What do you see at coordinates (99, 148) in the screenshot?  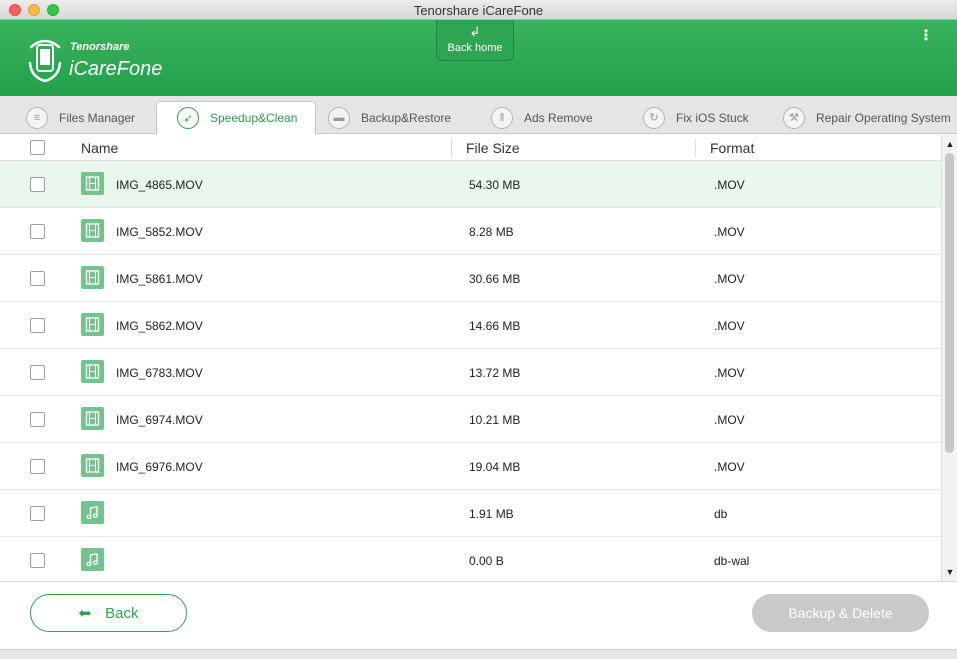 I see `column-header-name: Name` at bounding box center [99, 148].